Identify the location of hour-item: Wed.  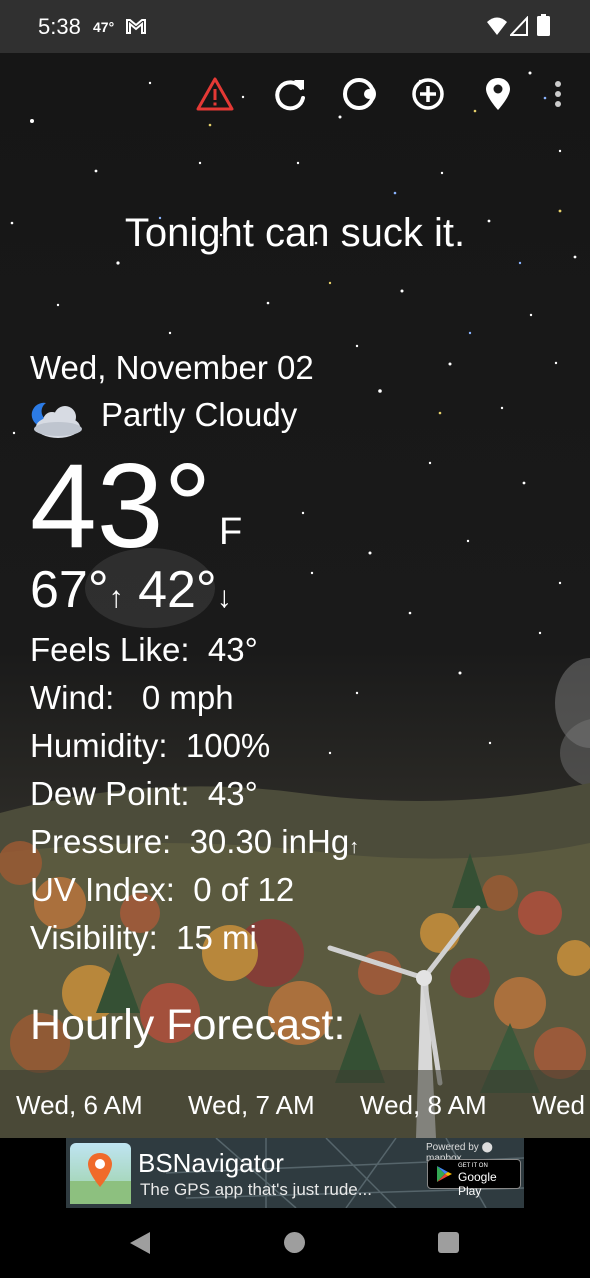
(558, 1105).